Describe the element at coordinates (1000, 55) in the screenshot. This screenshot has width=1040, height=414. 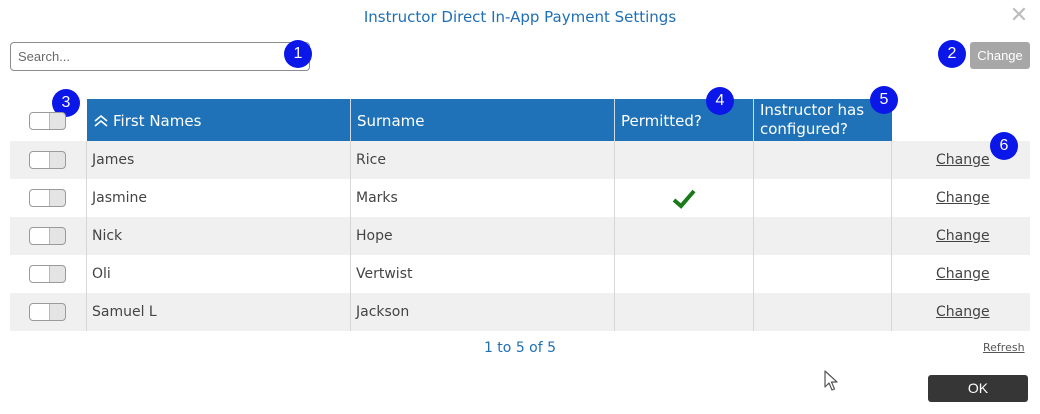
I see `change-selected-button: Change` at that location.